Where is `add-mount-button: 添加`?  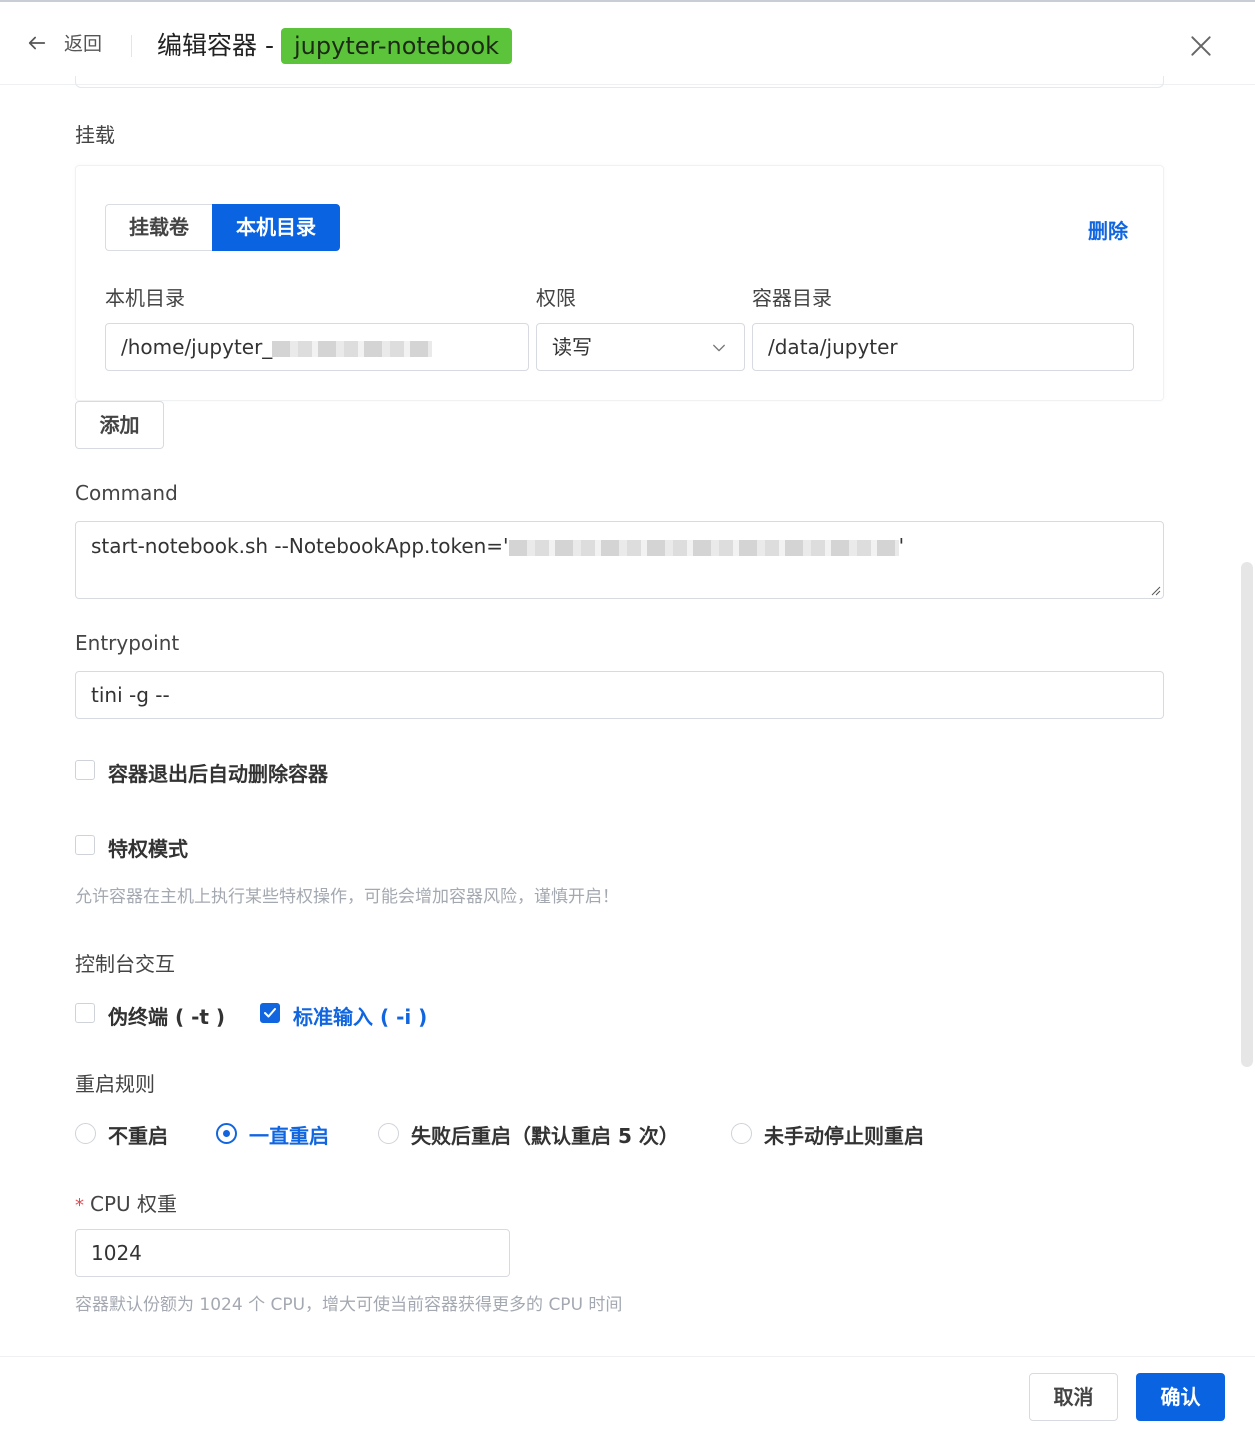 add-mount-button: 添加 is located at coordinates (119, 425).